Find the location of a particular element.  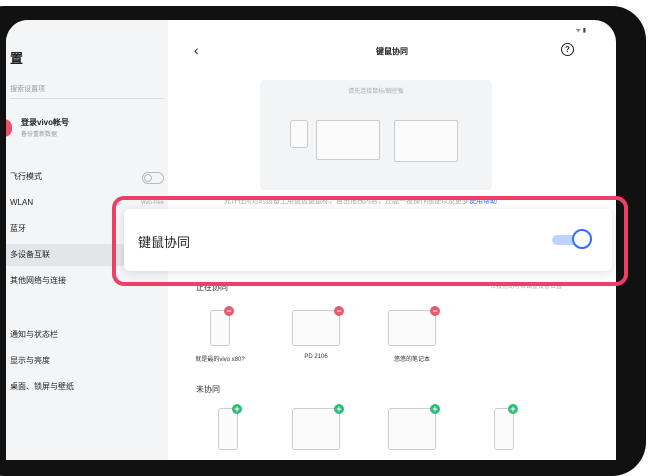

sidebar-item-label: 显示与亮度 is located at coordinates (30, 360).